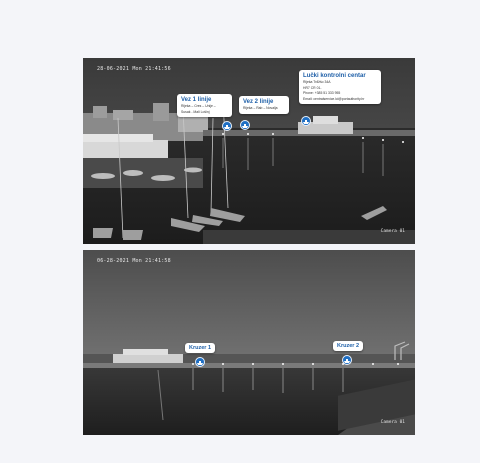 The height and width of the screenshot is (463, 480). What do you see at coordinates (348, 346) in the screenshot?
I see `marker-label-kruzer-2: Kruzer 2` at bounding box center [348, 346].